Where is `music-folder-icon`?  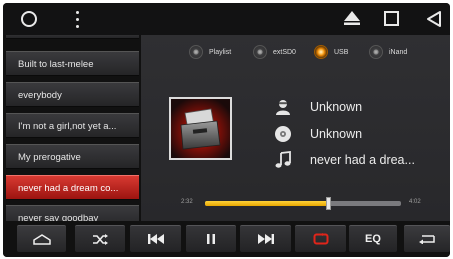
music-folder-icon is located at coordinates (200, 128).